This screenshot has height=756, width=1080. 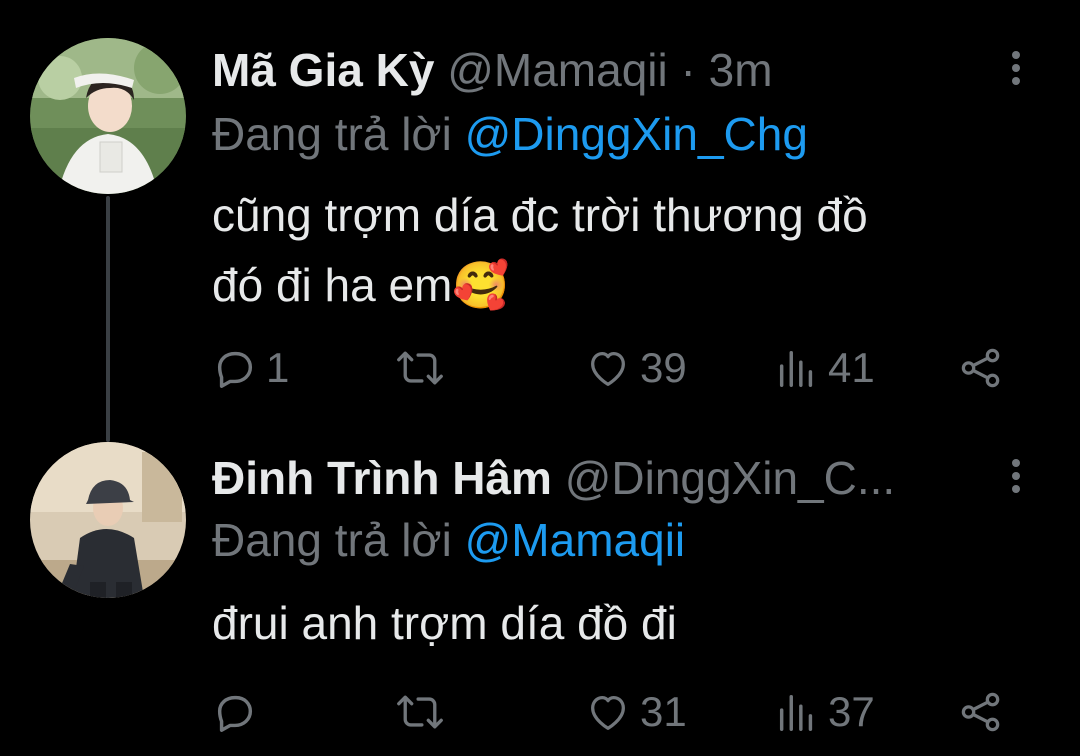 I want to click on like-button: 39, so click(x=635, y=368).